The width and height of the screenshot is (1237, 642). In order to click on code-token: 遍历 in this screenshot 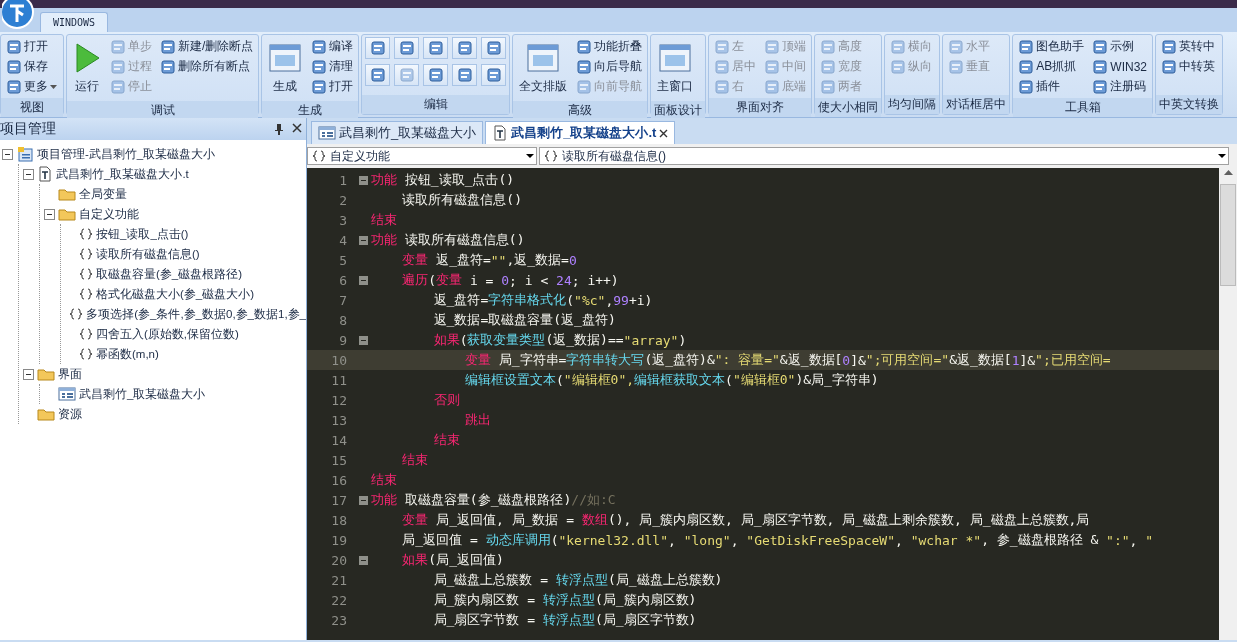, I will do `click(415, 280)`.